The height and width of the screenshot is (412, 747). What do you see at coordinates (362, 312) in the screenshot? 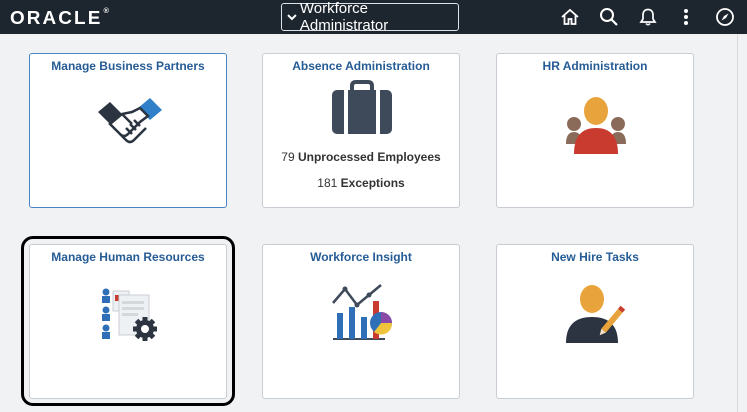
I see `analytics-chart-icon` at bounding box center [362, 312].